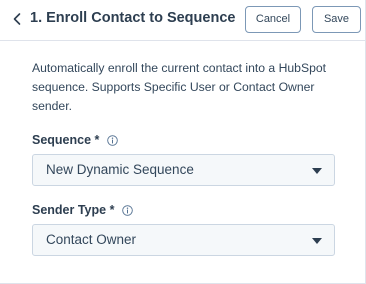 The image size is (366, 284). I want to click on sender-type-field-label: Sender Type *, so click(83, 210).